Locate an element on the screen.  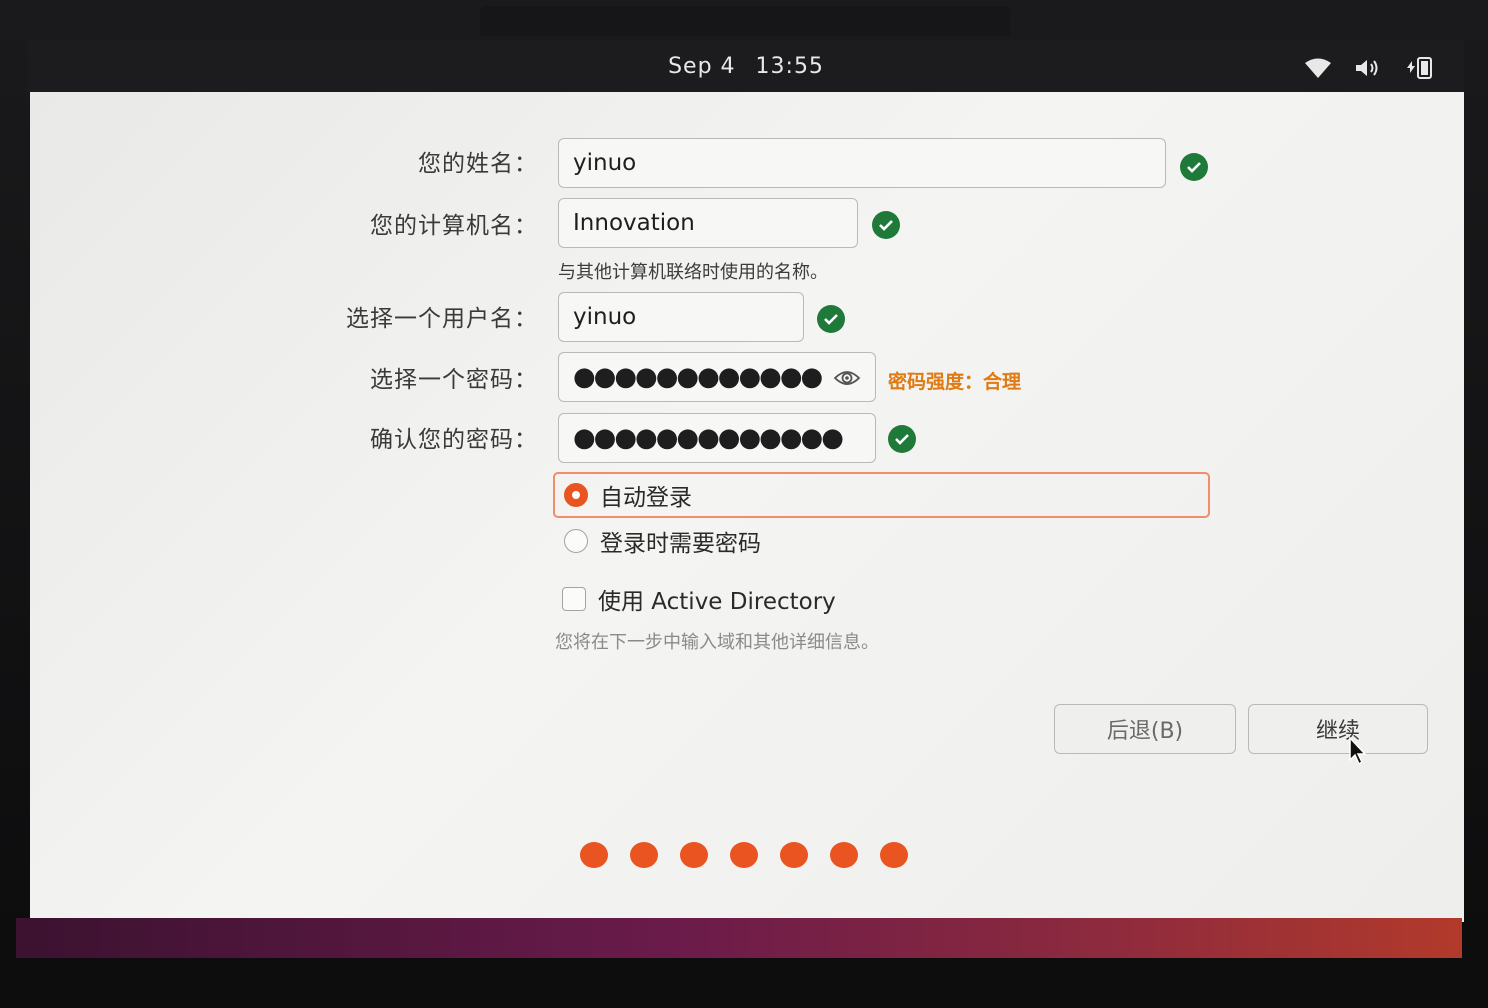
time-text: 13:55 is located at coordinates (789, 66).